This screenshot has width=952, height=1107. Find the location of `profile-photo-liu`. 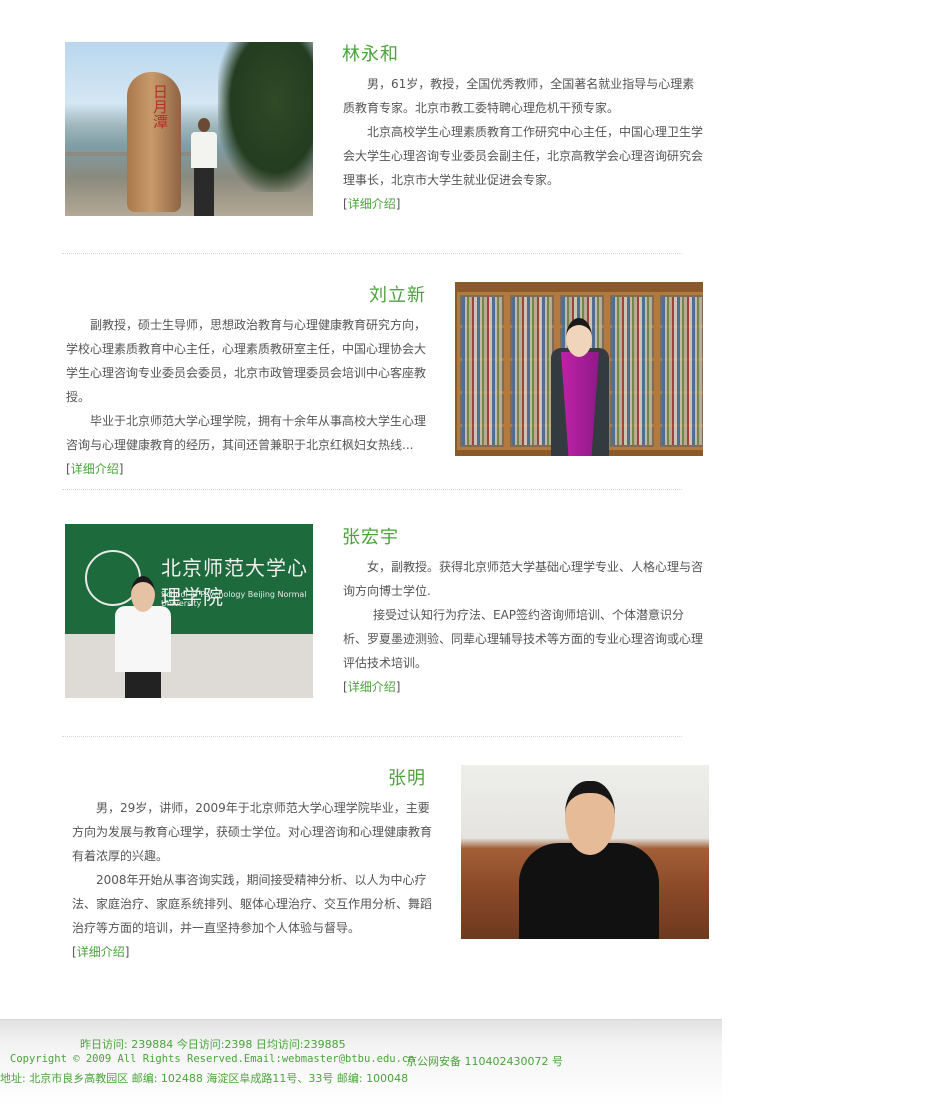

profile-photo-liu is located at coordinates (579, 369).